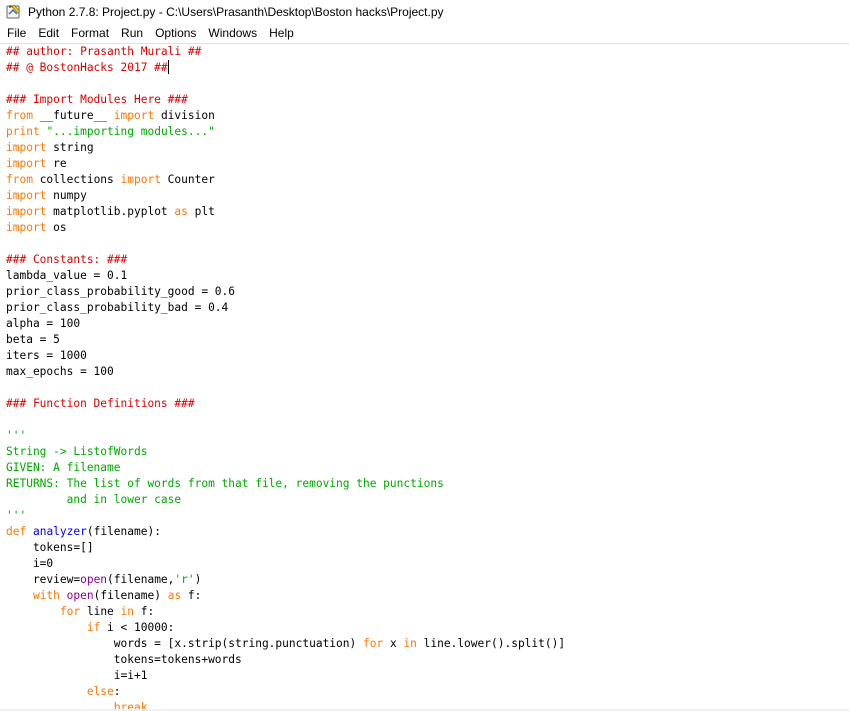 Image resolution: width=849 pixels, height=711 pixels. What do you see at coordinates (16, 531) in the screenshot?
I see `code-token-keyword: def` at bounding box center [16, 531].